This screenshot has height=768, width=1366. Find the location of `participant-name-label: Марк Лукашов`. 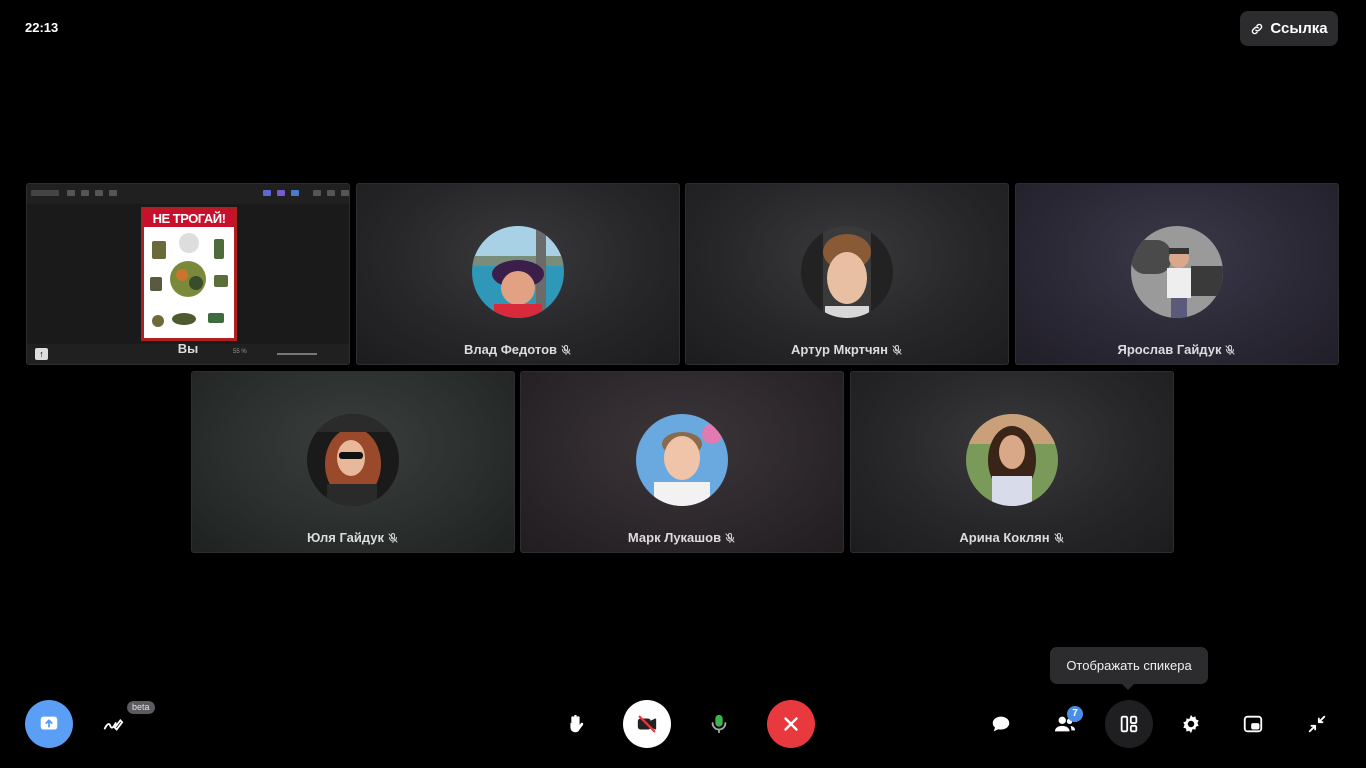

participant-name-label: Марк Лукашов is located at coordinates (674, 537).